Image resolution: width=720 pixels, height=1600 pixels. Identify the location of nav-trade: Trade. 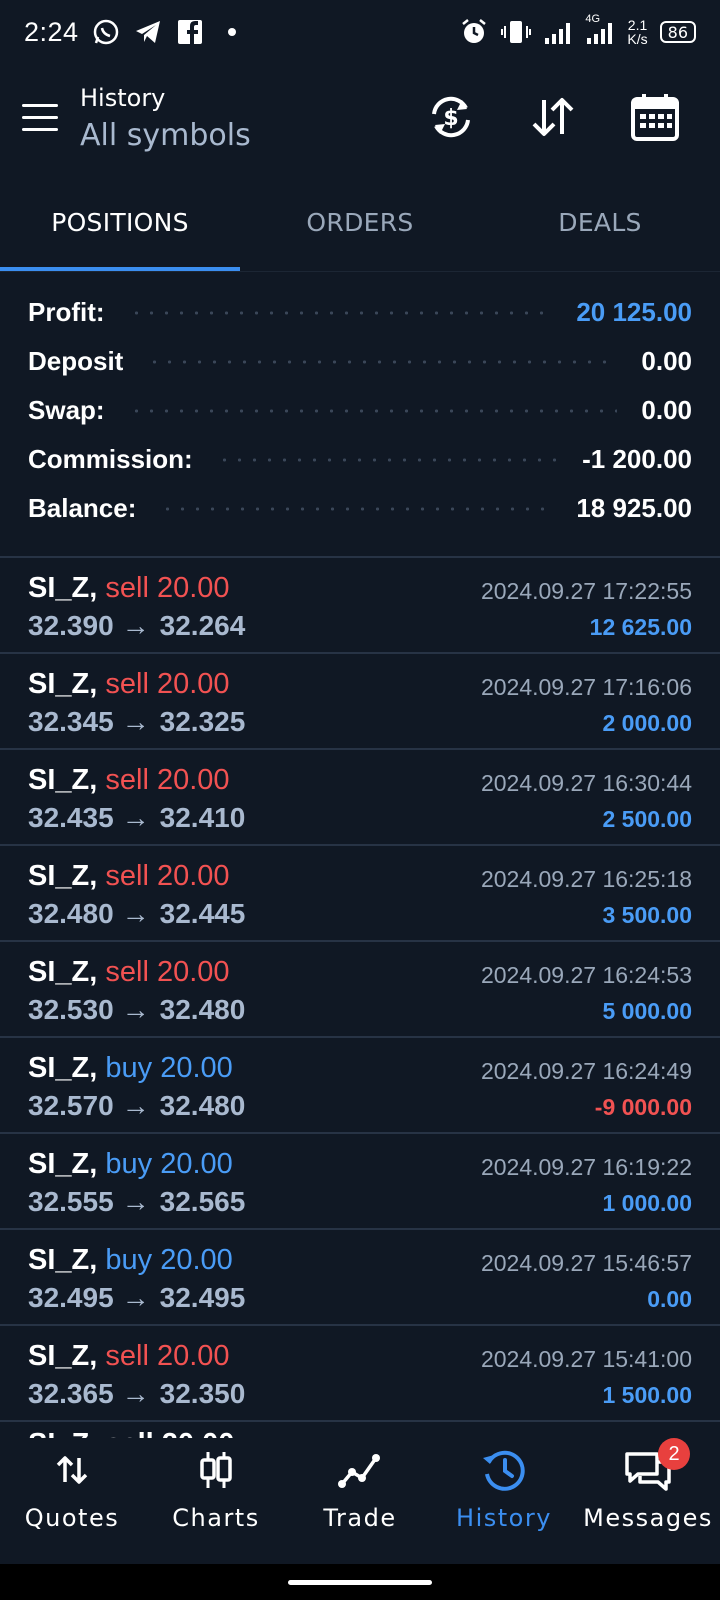
(360, 1501).